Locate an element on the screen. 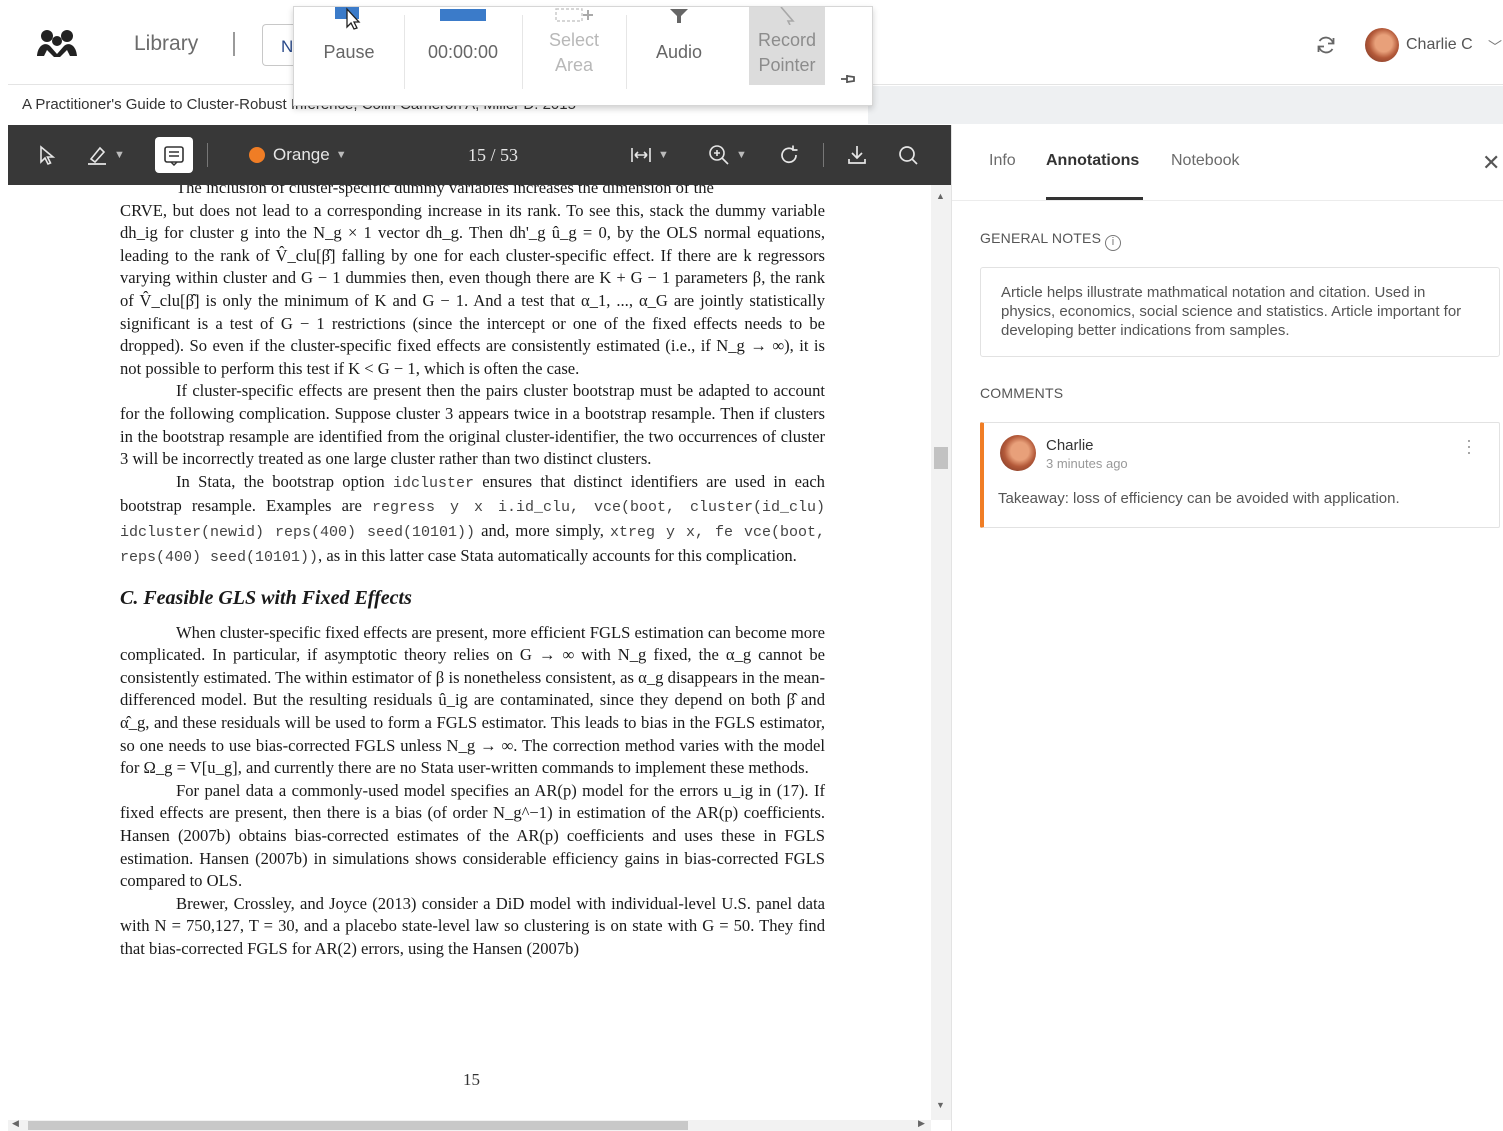 This screenshot has width=1503, height=1131. fit-width-icon is located at coordinates (641, 155).